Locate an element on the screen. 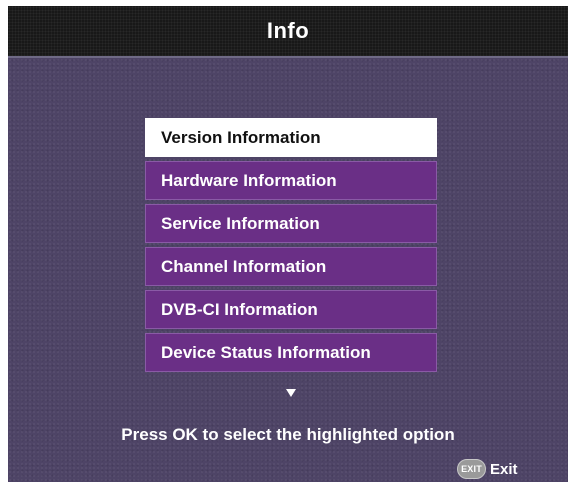  page-title: Info is located at coordinates (288, 30).